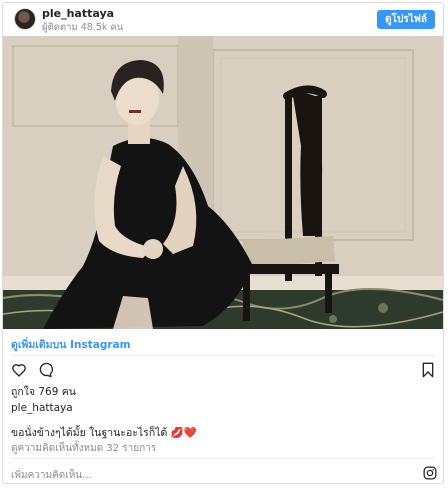 This screenshot has width=448, height=488. Describe the element at coordinates (45, 372) in the screenshot. I see `comment-icon` at that location.